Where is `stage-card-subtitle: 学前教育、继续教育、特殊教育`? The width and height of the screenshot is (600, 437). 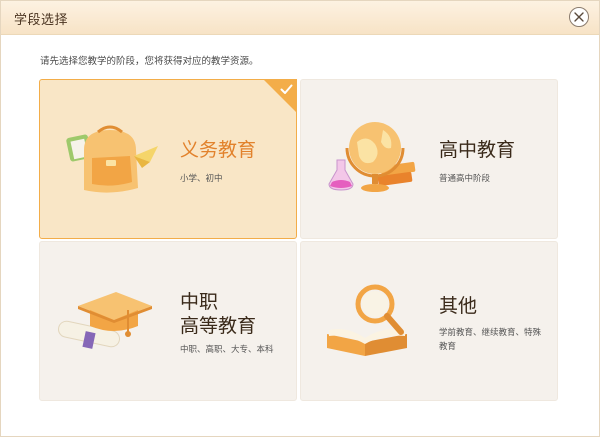 stage-card-subtitle: 学前教育、继续教育、特殊教育 is located at coordinates (490, 340).